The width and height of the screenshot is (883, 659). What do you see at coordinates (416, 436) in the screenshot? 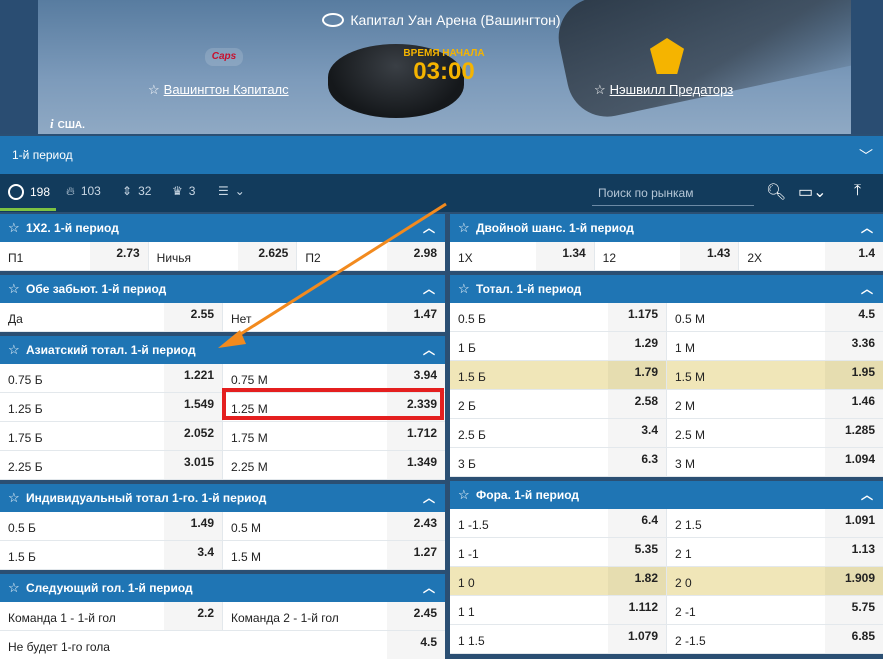
I see `outcome-odds: 1.712` at bounding box center [416, 436].